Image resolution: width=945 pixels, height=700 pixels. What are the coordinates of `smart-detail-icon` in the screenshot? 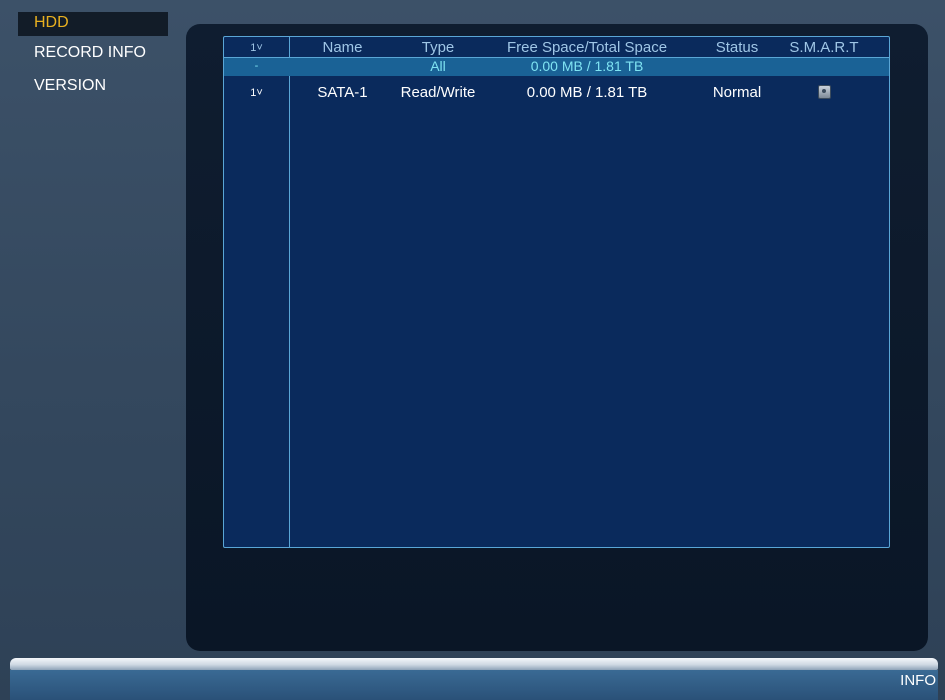 It's located at (824, 92).